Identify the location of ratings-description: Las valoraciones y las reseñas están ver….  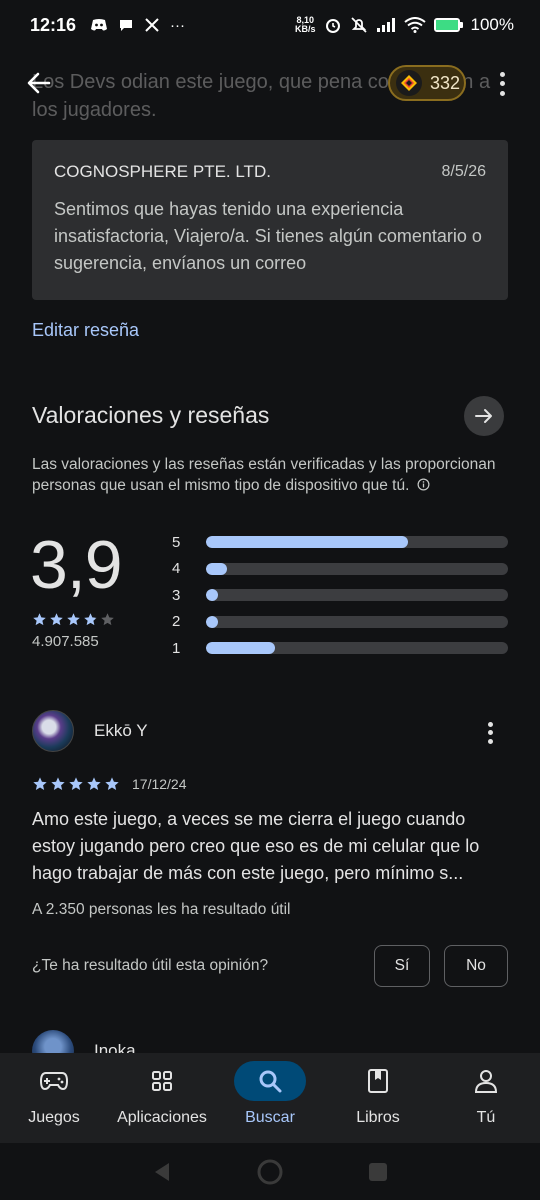
(264, 475).